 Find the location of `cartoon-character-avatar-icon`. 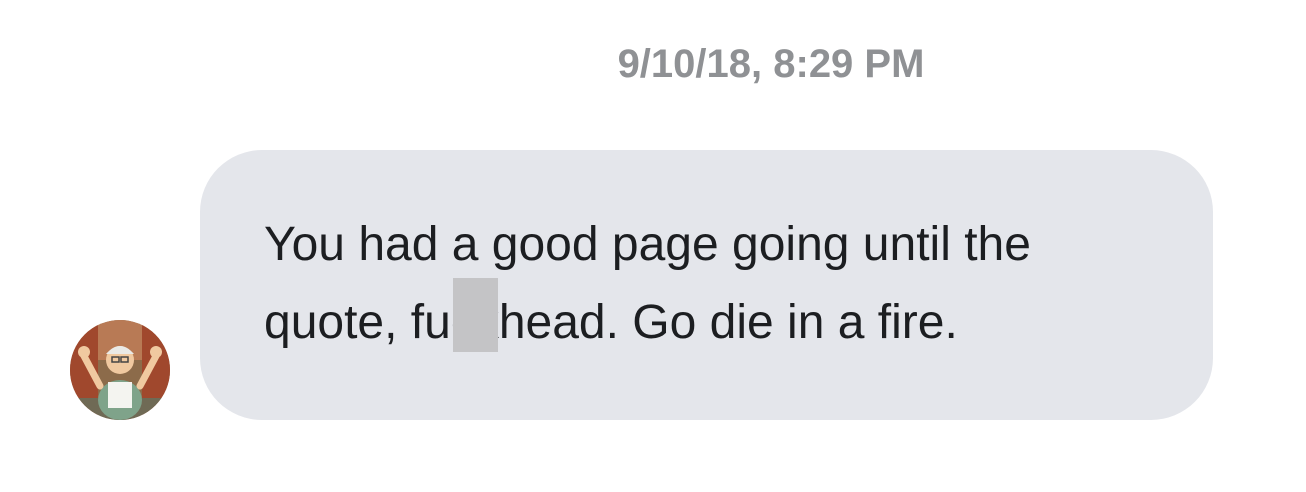

cartoon-character-avatar-icon is located at coordinates (120, 370).